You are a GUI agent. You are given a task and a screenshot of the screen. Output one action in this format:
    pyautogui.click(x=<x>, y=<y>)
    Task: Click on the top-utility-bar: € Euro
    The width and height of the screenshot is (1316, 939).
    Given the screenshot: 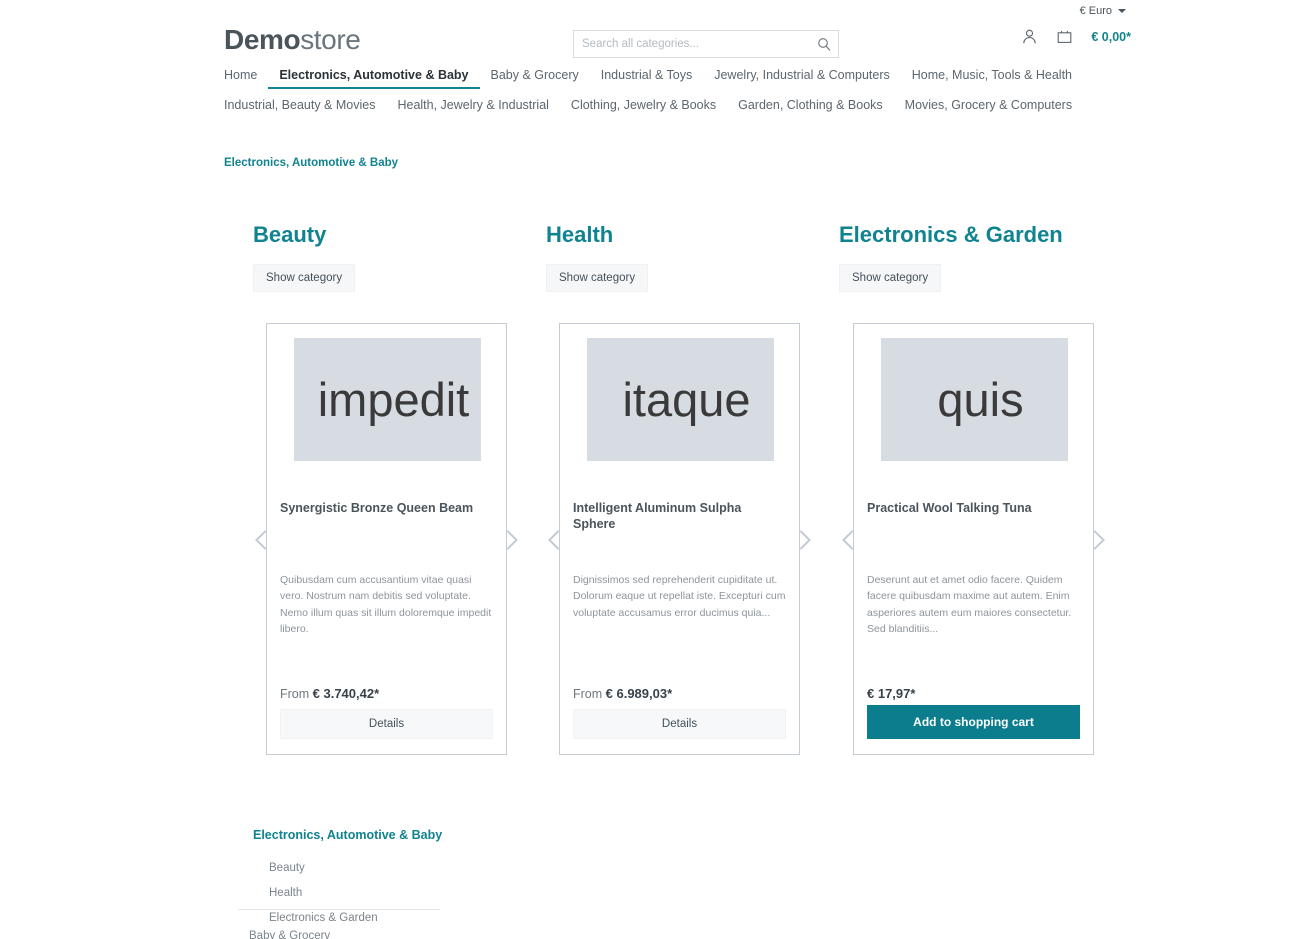 What is the action you would take?
    pyautogui.click(x=658, y=11)
    